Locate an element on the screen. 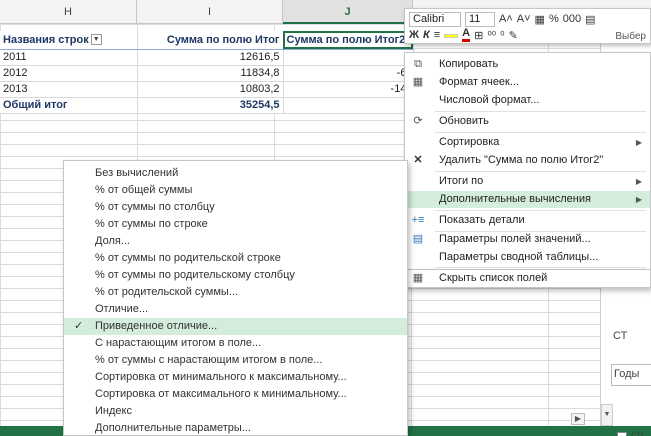 The width and height of the screenshot is (651, 436). pane-scroll-down-icon: ▼ is located at coordinates (607, 415).